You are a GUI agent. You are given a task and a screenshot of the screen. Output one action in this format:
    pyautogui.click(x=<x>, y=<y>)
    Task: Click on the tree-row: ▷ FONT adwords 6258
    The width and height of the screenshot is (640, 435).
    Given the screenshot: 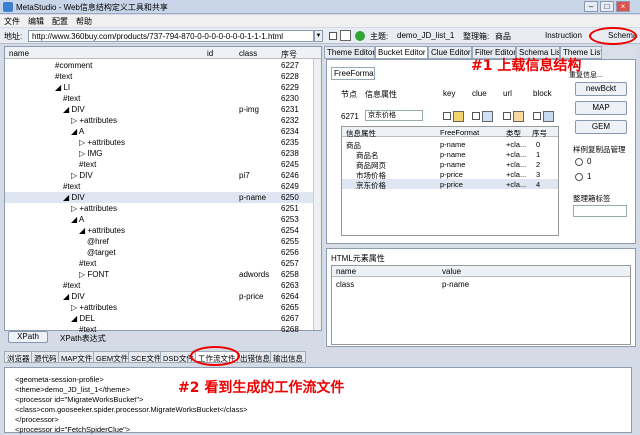 What is the action you would take?
    pyautogui.click(x=163, y=274)
    